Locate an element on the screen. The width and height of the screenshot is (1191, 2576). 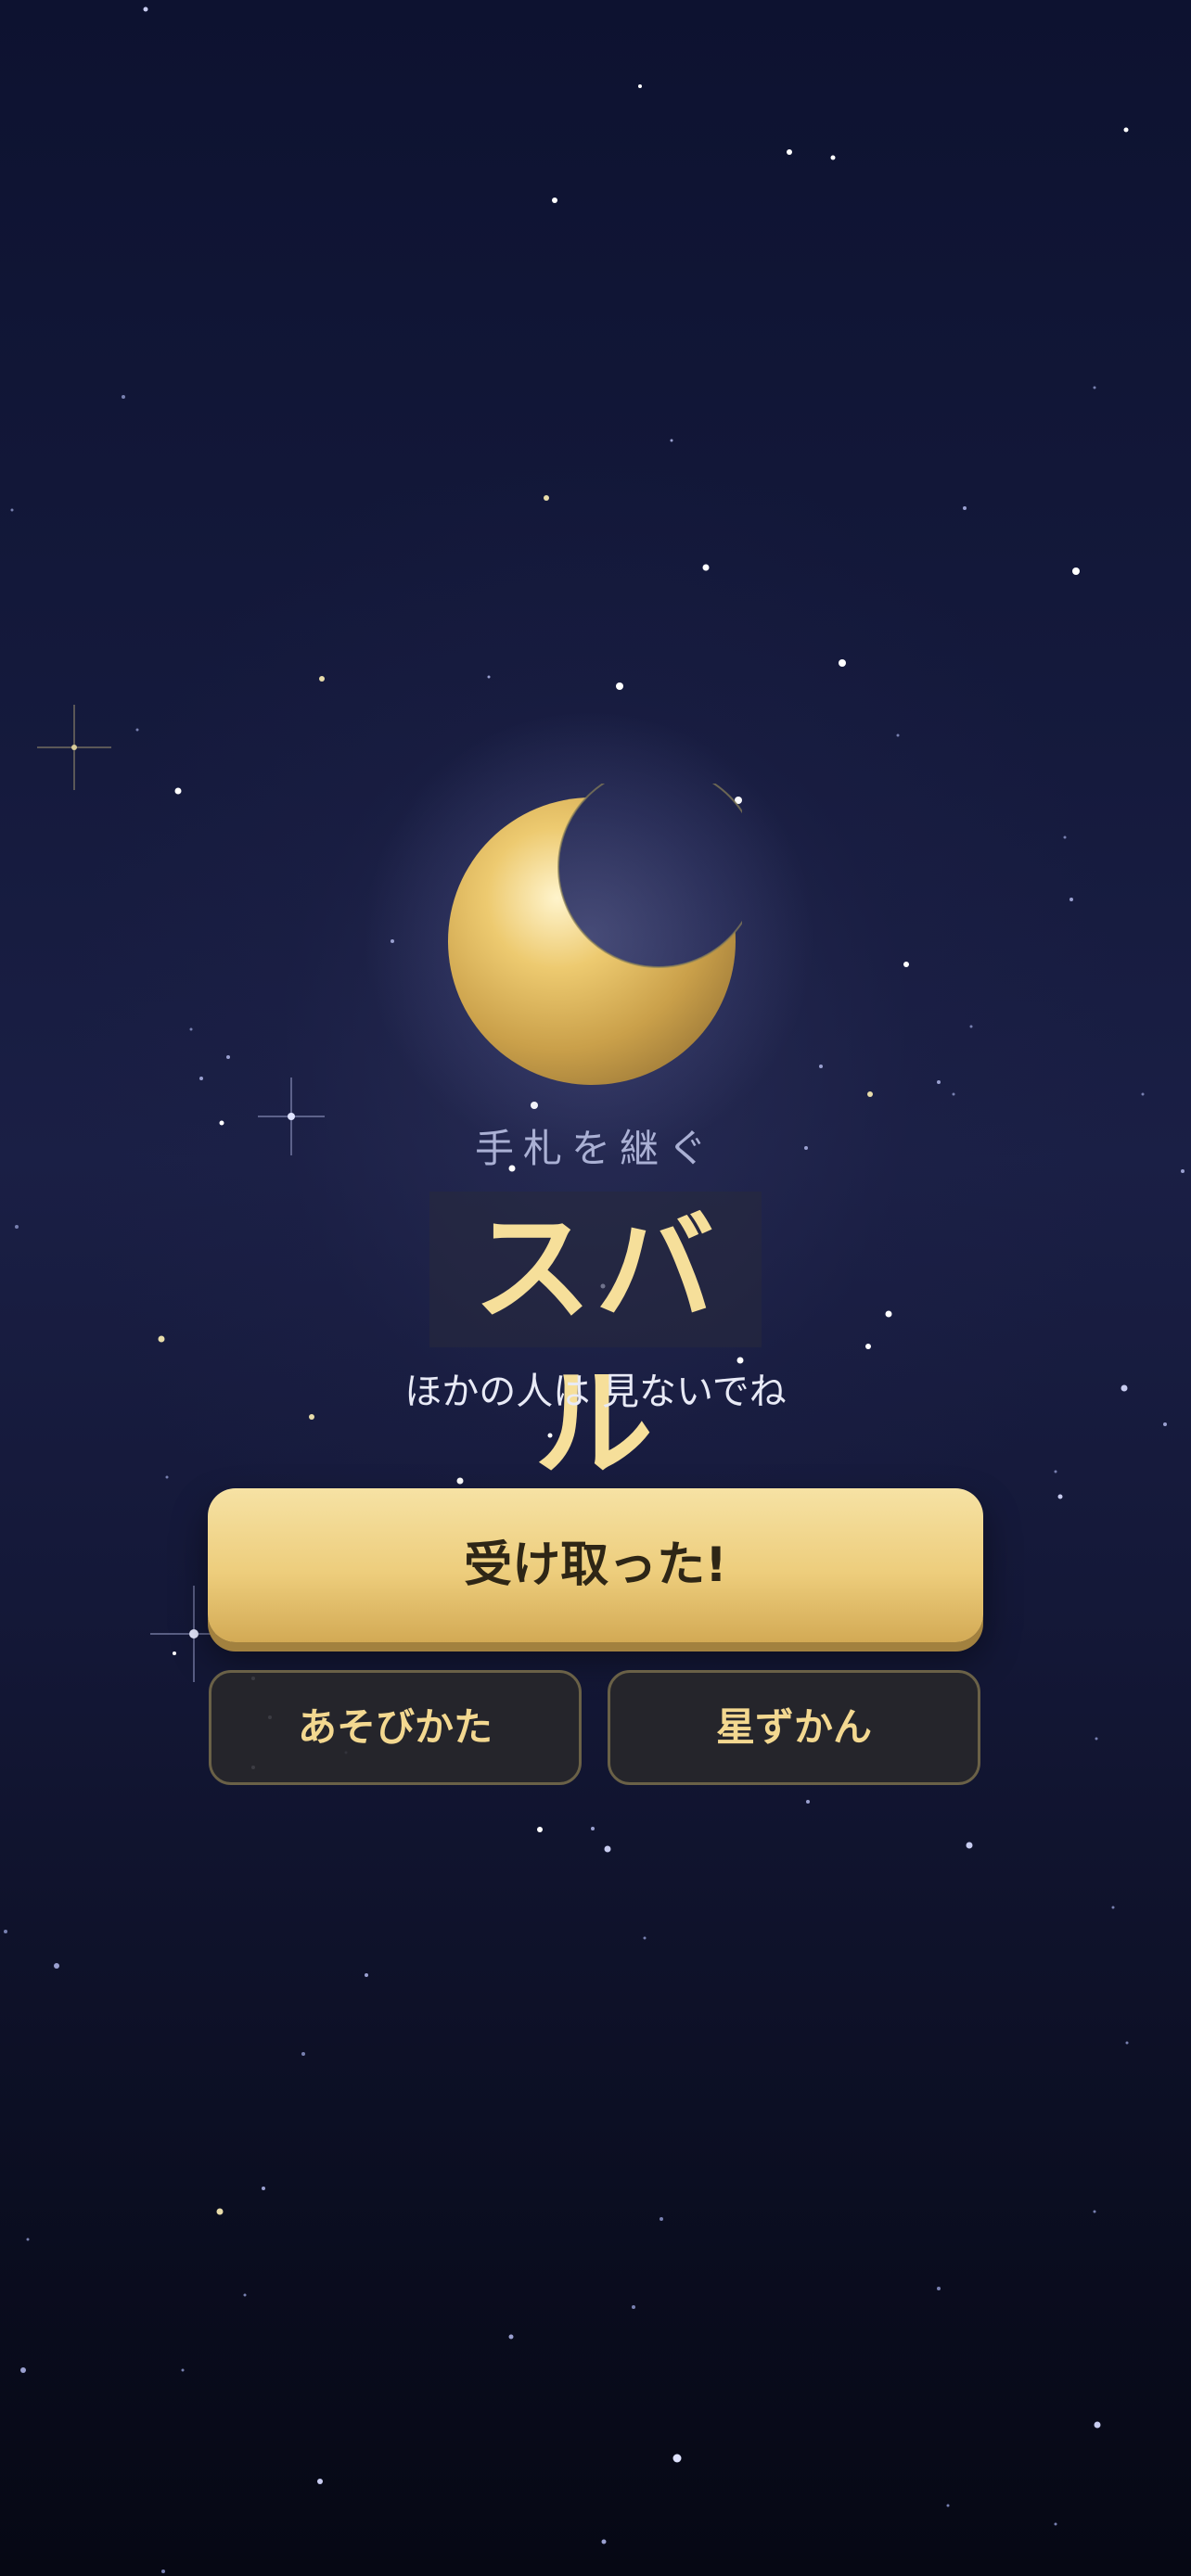
crescent-moon-icon is located at coordinates (595, 934).